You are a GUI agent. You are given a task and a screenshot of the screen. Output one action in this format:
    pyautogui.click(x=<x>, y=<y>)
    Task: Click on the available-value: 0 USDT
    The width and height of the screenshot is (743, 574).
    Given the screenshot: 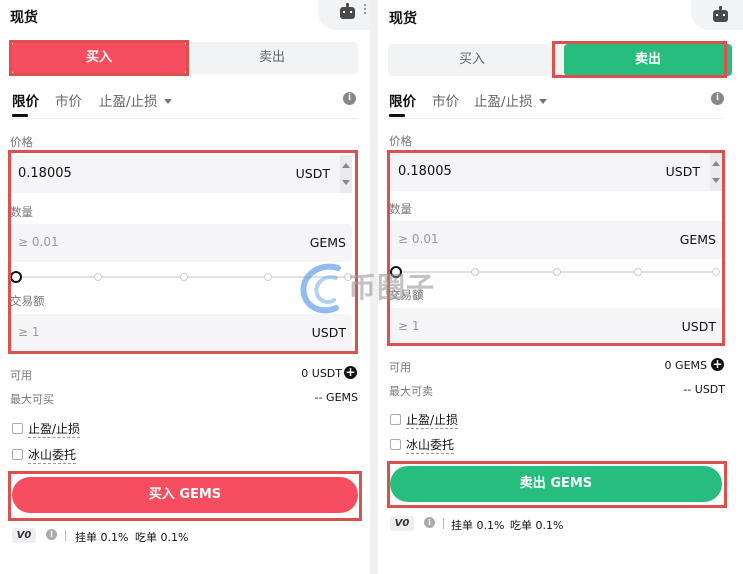 What is the action you would take?
    pyautogui.click(x=321, y=373)
    